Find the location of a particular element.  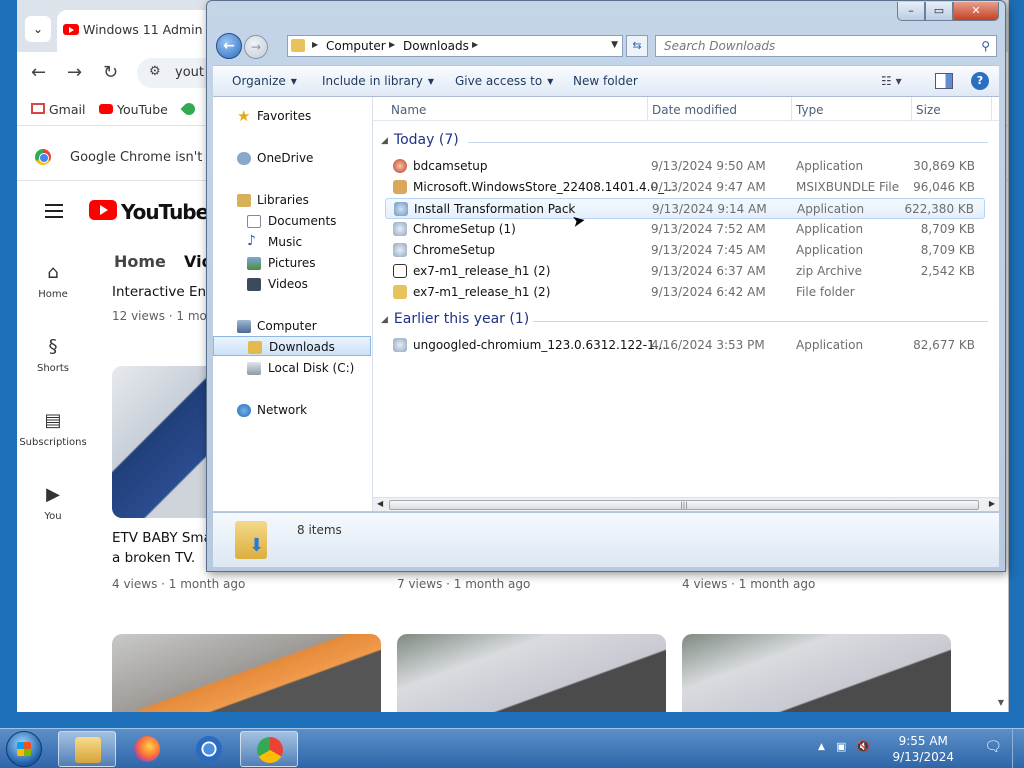

search-input: Search Downloads ⚲ is located at coordinates (826, 46).